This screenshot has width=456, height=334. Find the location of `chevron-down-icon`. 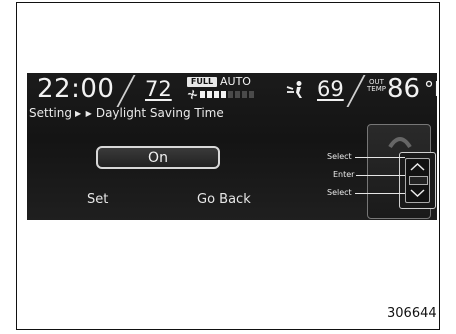

chevron-down-icon is located at coordinates (417, 193).